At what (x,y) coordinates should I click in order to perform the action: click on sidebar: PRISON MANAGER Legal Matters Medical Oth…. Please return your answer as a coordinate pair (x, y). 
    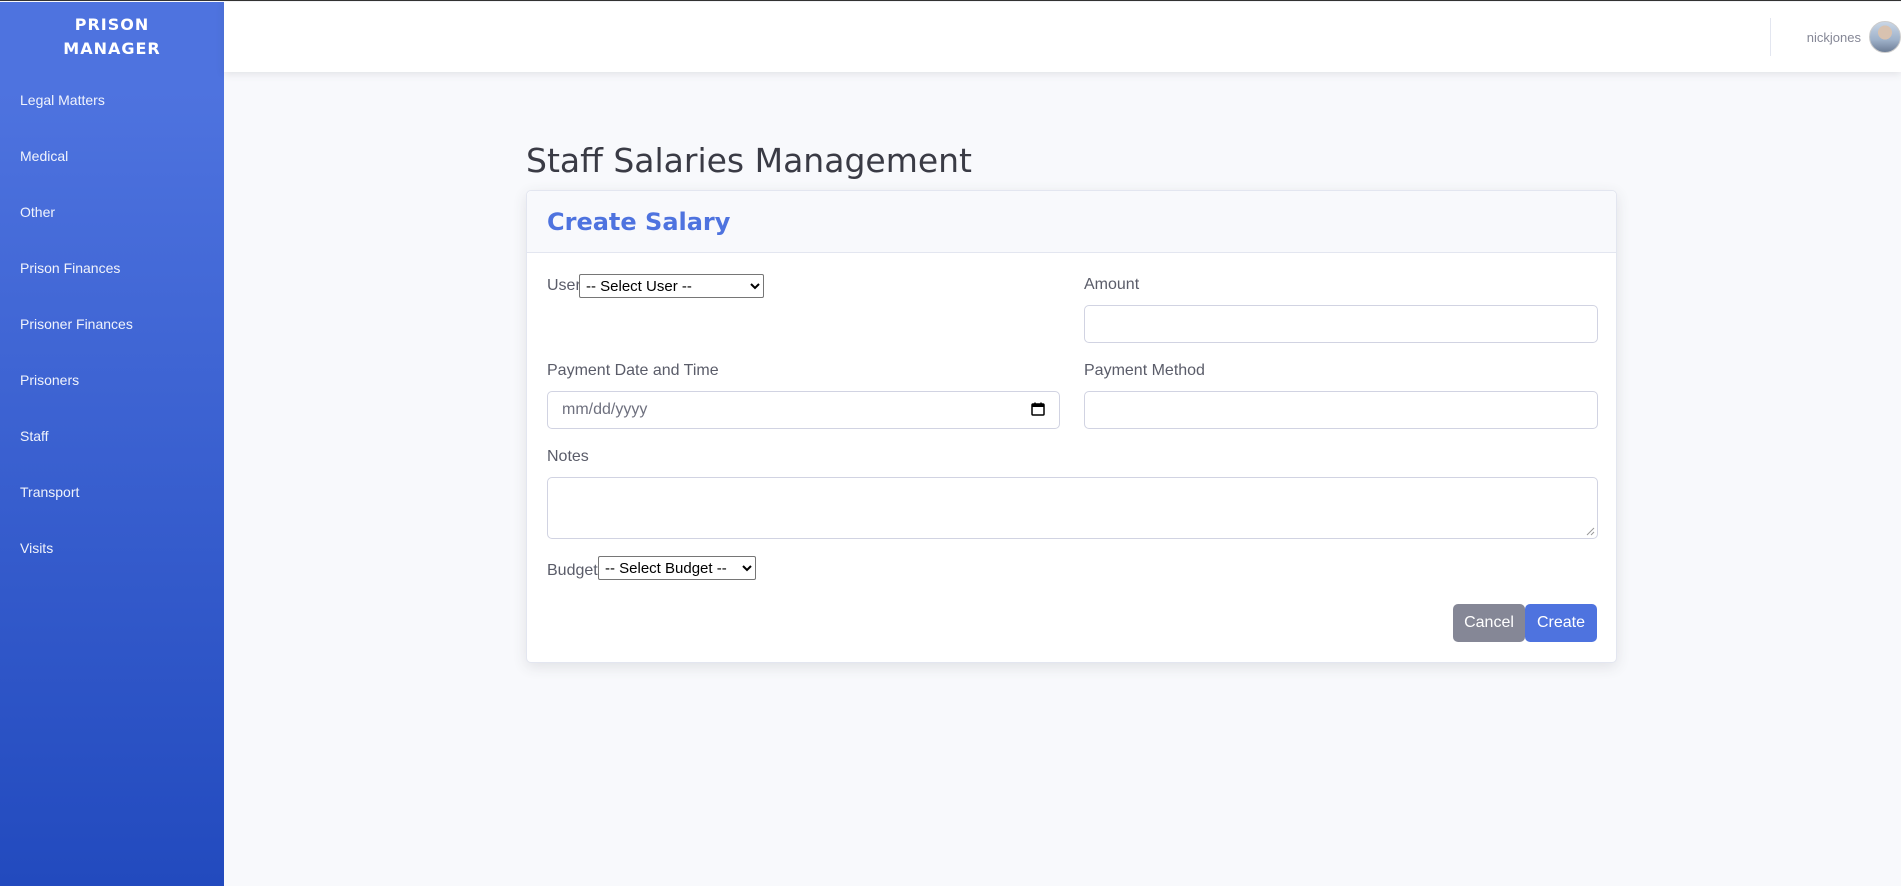
    Looking at the image, I should click on (112, 444).